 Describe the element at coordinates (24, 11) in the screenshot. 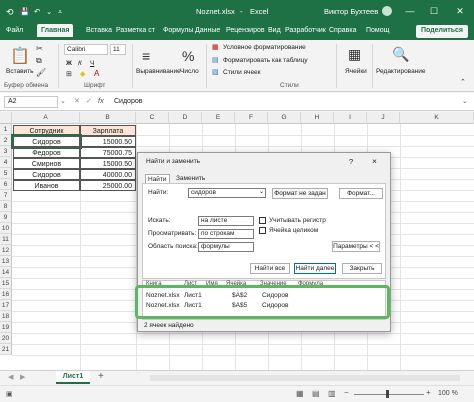

I see `save-icon: 💾` at that location.